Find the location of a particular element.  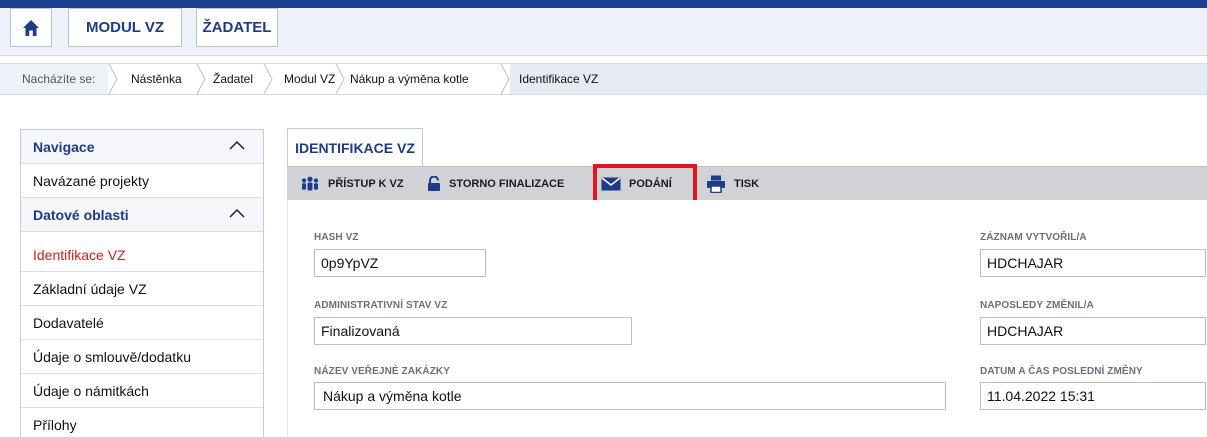

pristup-button: PŘÍSTUP K VZ is located at coordinates (352, 184).